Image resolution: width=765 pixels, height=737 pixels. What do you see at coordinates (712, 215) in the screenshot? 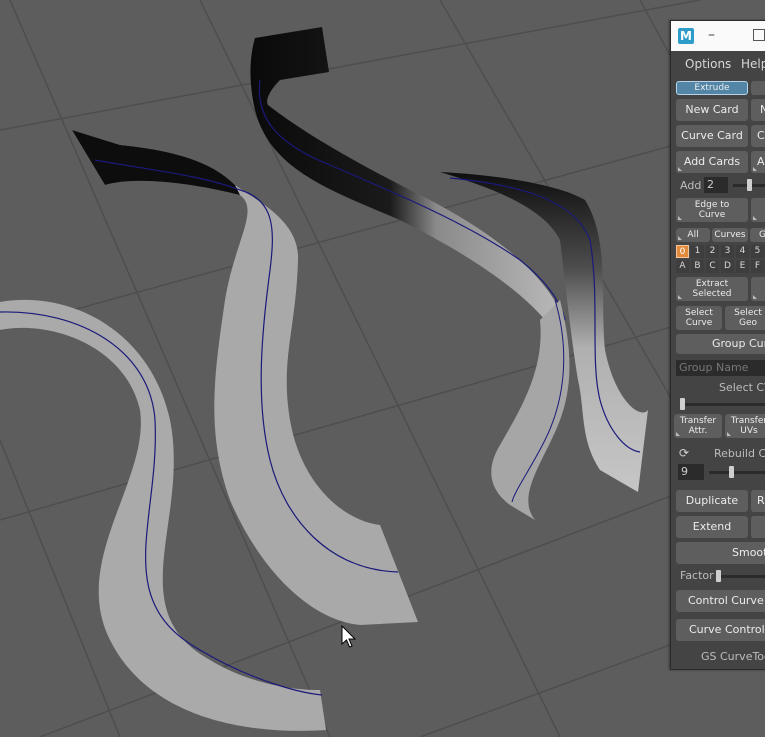
I see `edge-to-curve-line2: Curve` at bounding box center [712, 215].